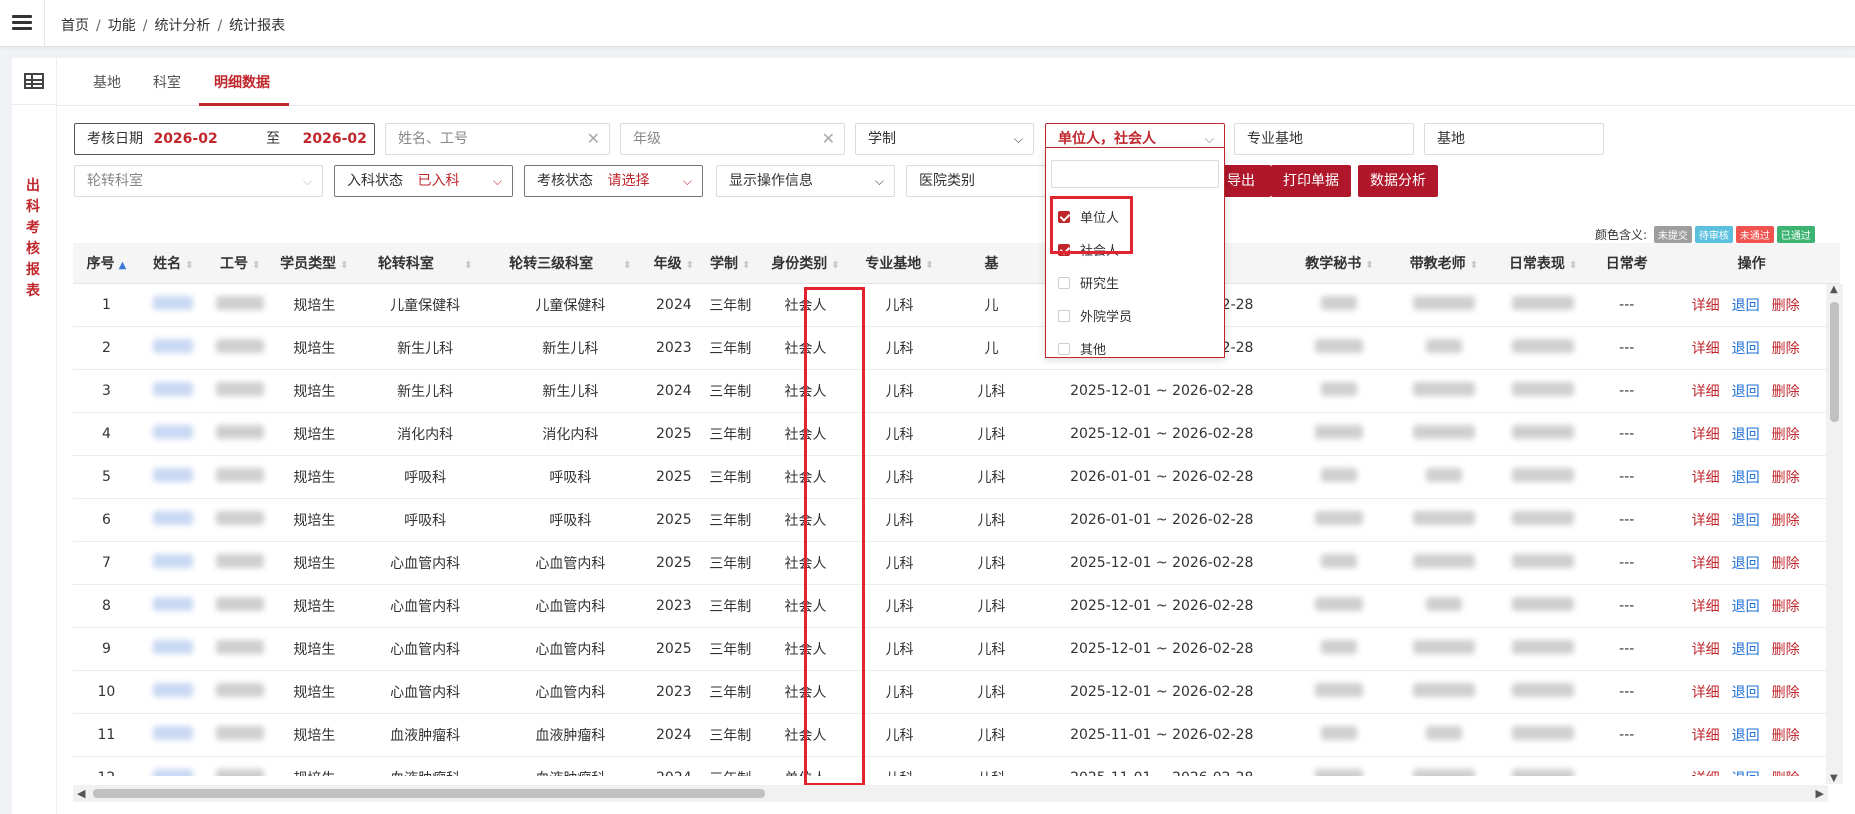  Describe the element at coordinates (1834, 534) in the screenshot. I see `vertical-scrollbar: ▲ ▼` at that location.